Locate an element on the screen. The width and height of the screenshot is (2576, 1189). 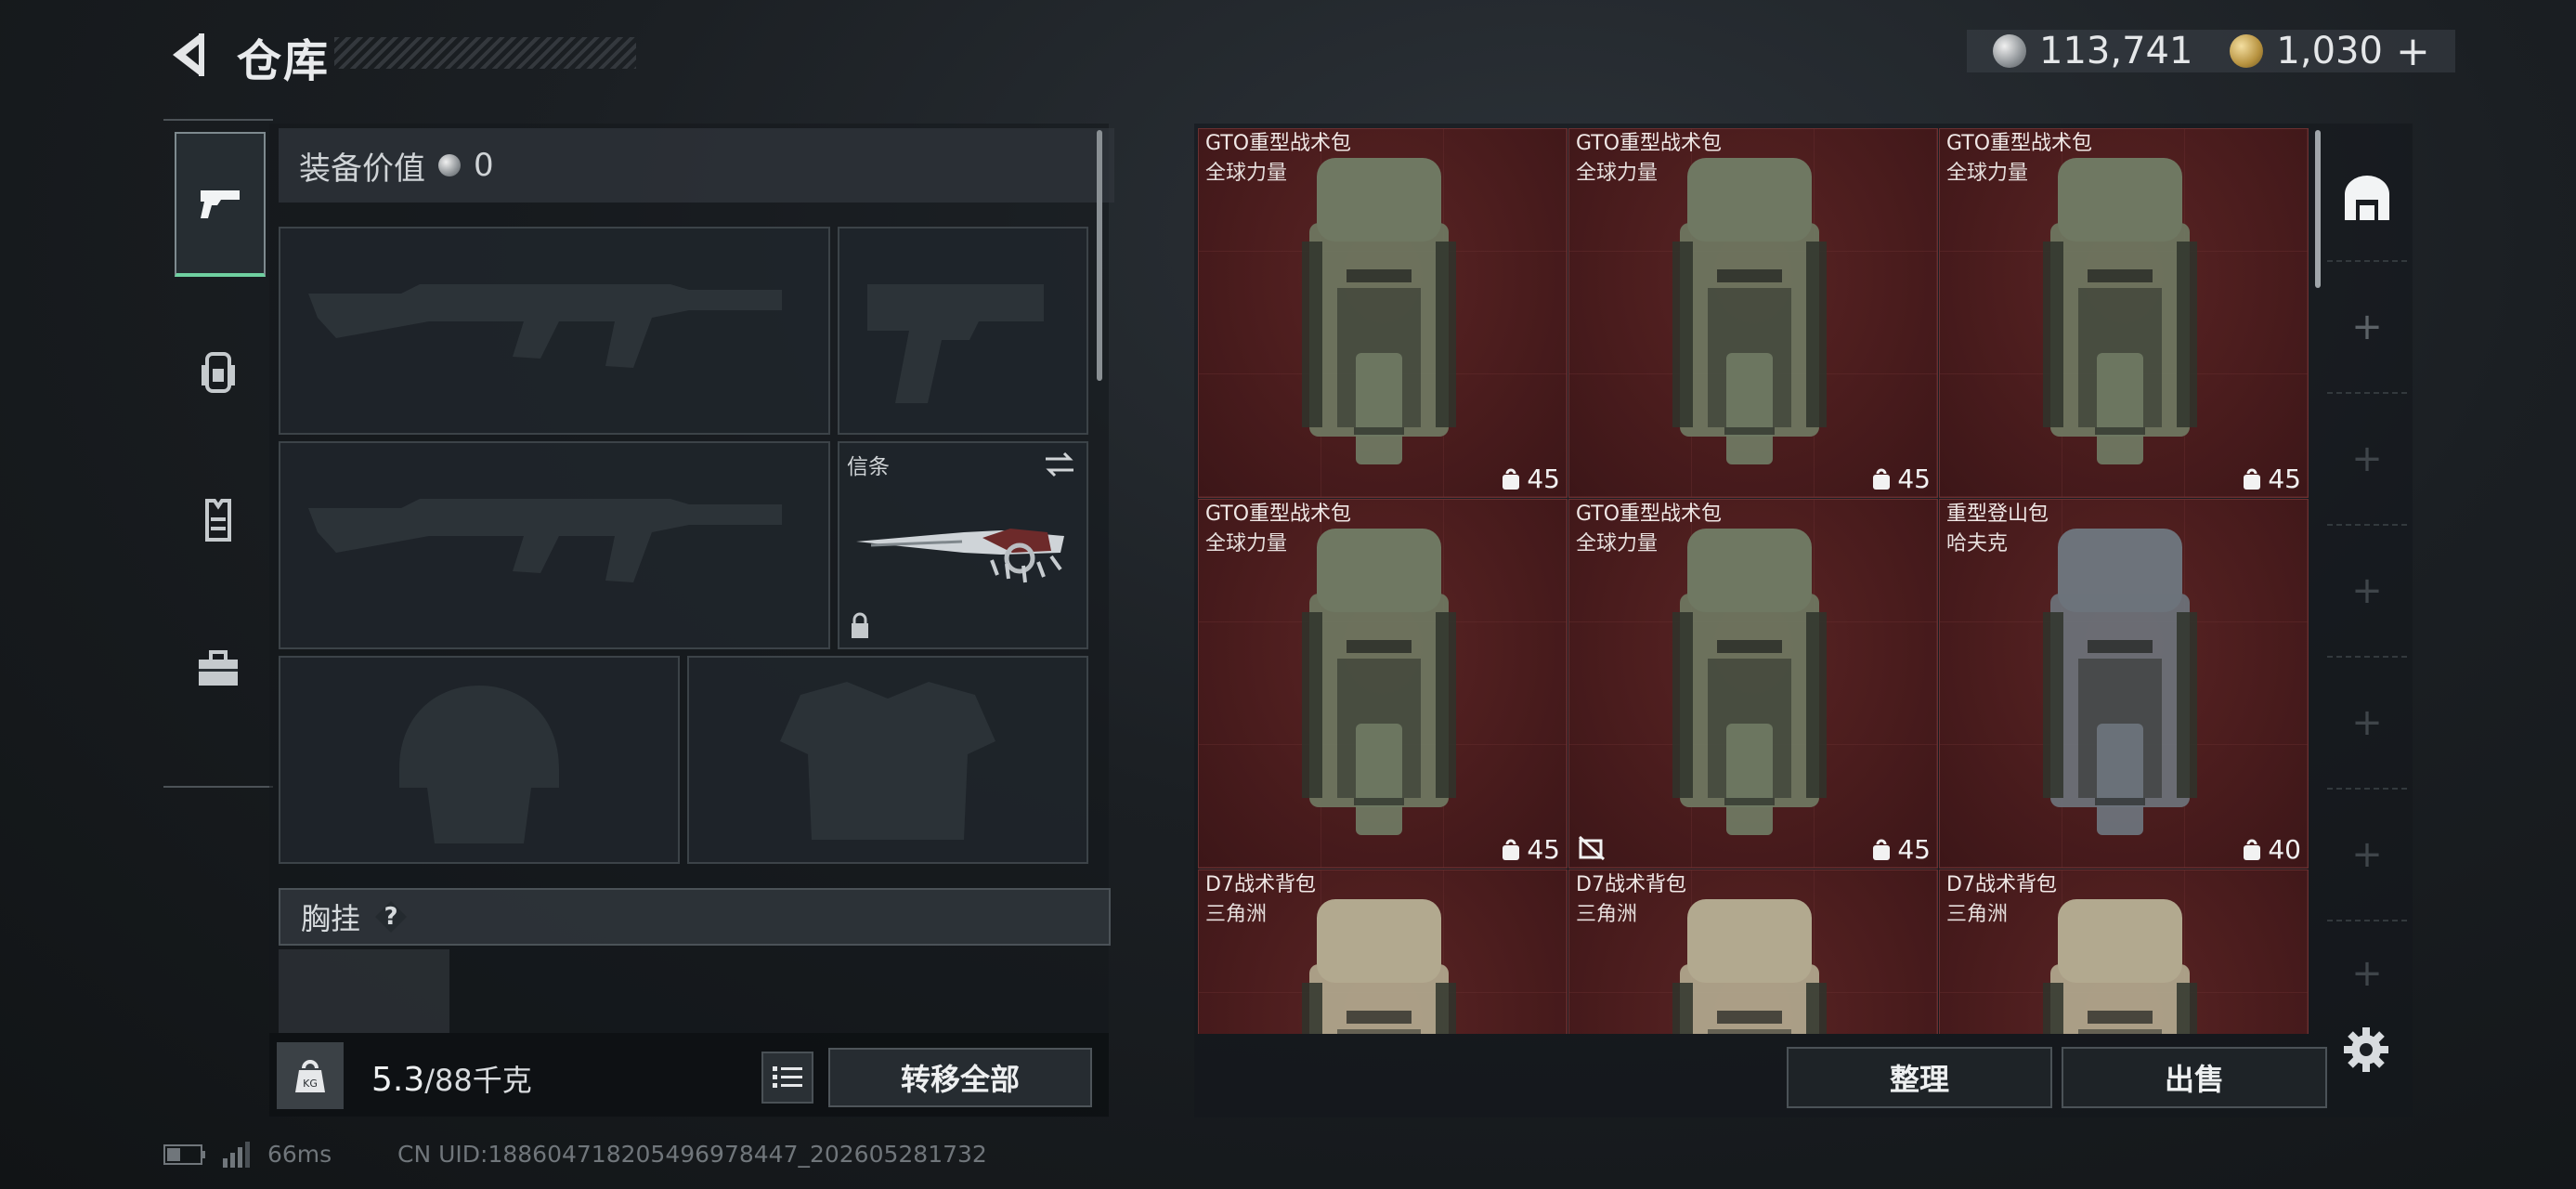
chest-rig-slot is located at coordinates (364, 991).